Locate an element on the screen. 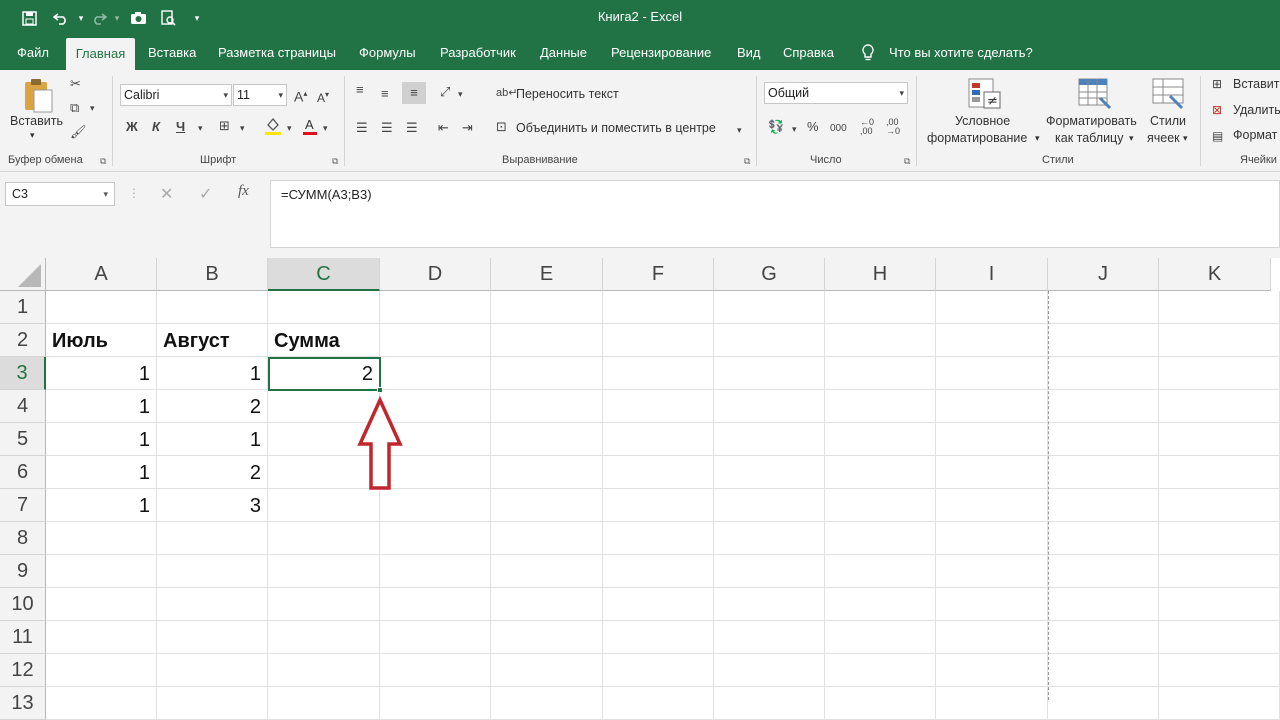 The image size is (1280, 720). cell-a4: 1 is located at coordinates (101, 406).